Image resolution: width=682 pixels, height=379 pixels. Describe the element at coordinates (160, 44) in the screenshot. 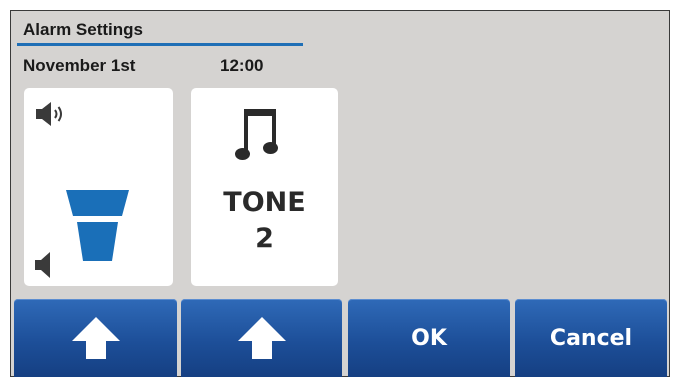

I see `title-underline` at that location.